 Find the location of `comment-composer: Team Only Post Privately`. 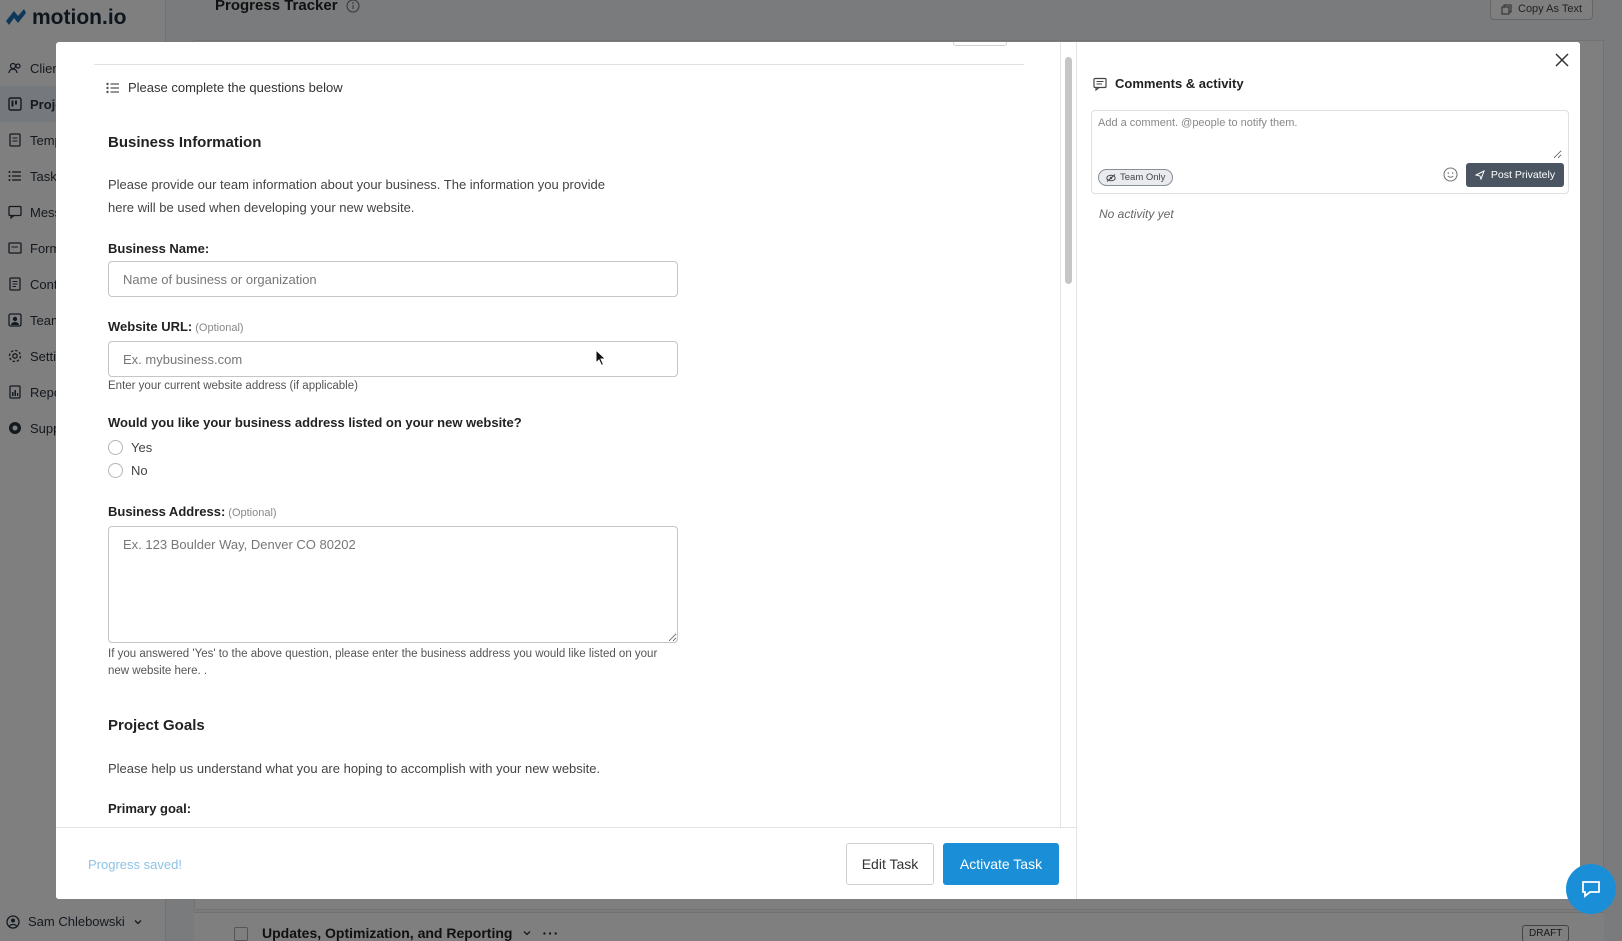

comment-composer: Team Only Post Privately is located at coordinates (1330, 152).